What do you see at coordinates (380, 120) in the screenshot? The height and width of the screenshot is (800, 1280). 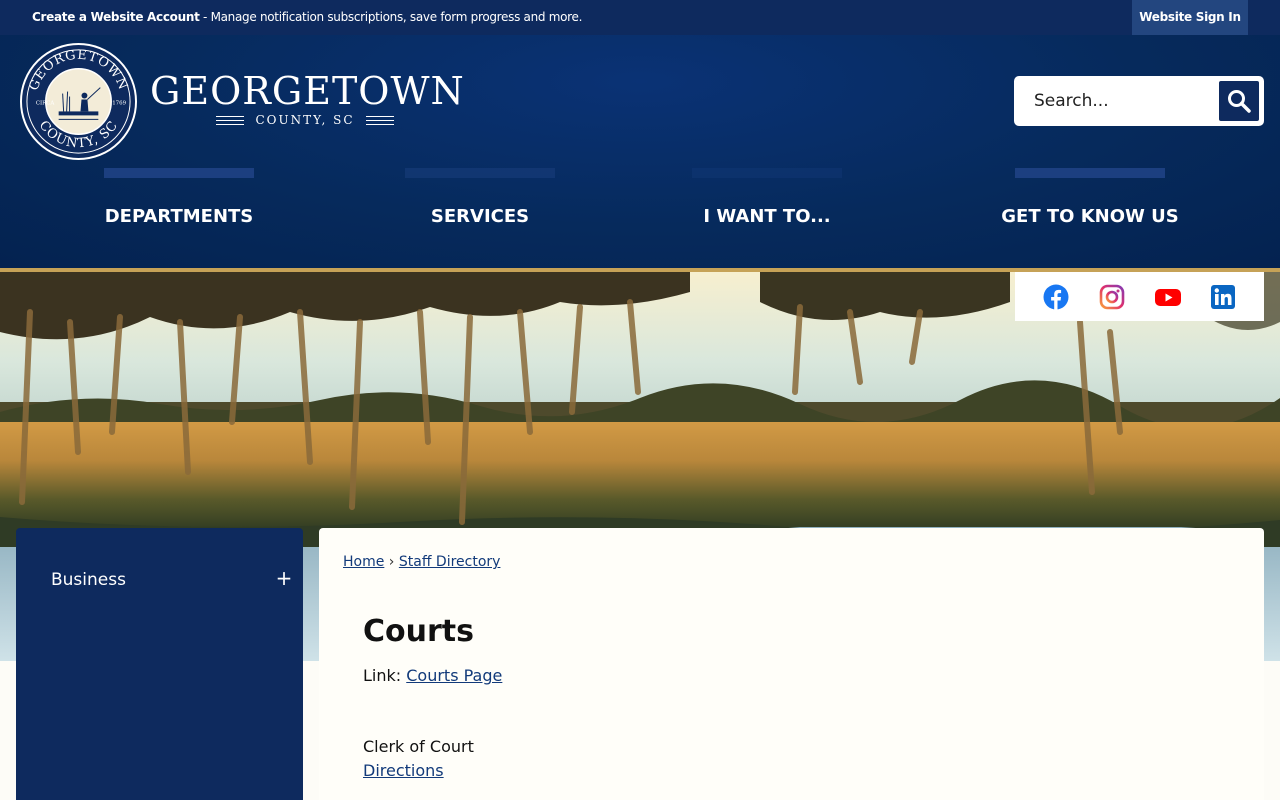 I see `decor-lines-right` at bounding box center [380, 120].